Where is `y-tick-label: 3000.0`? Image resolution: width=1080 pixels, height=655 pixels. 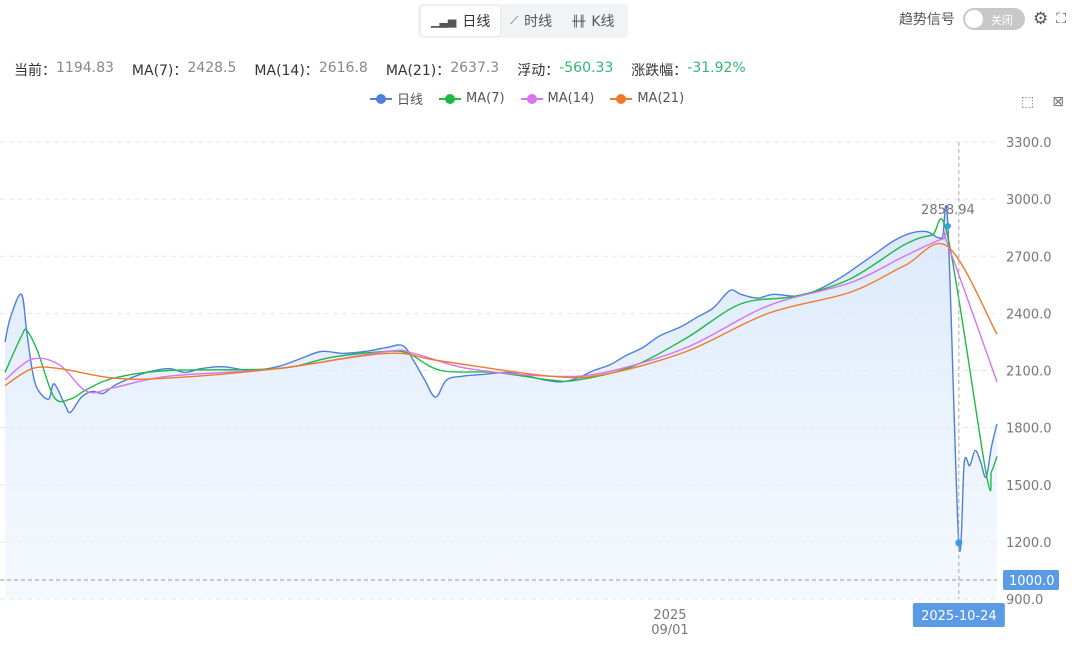
y-tick-label: 3000.0 is located at coordinates (1029, 200).